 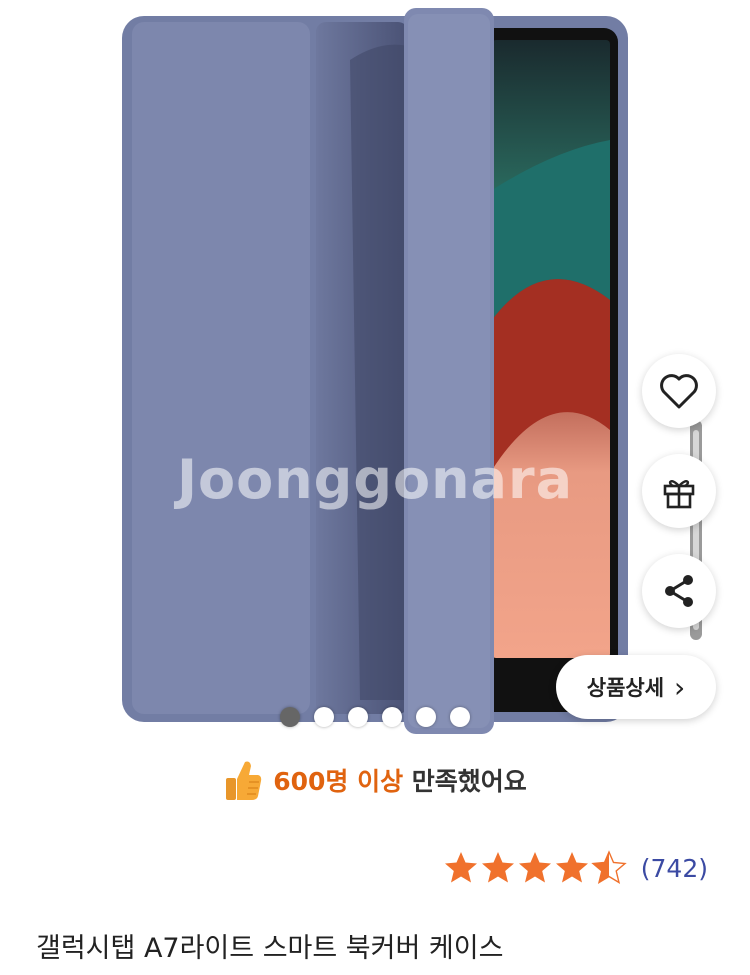 I want to click on satisfaction-banner: 600명 이상 만족했어요, so click(x=375, y=780).